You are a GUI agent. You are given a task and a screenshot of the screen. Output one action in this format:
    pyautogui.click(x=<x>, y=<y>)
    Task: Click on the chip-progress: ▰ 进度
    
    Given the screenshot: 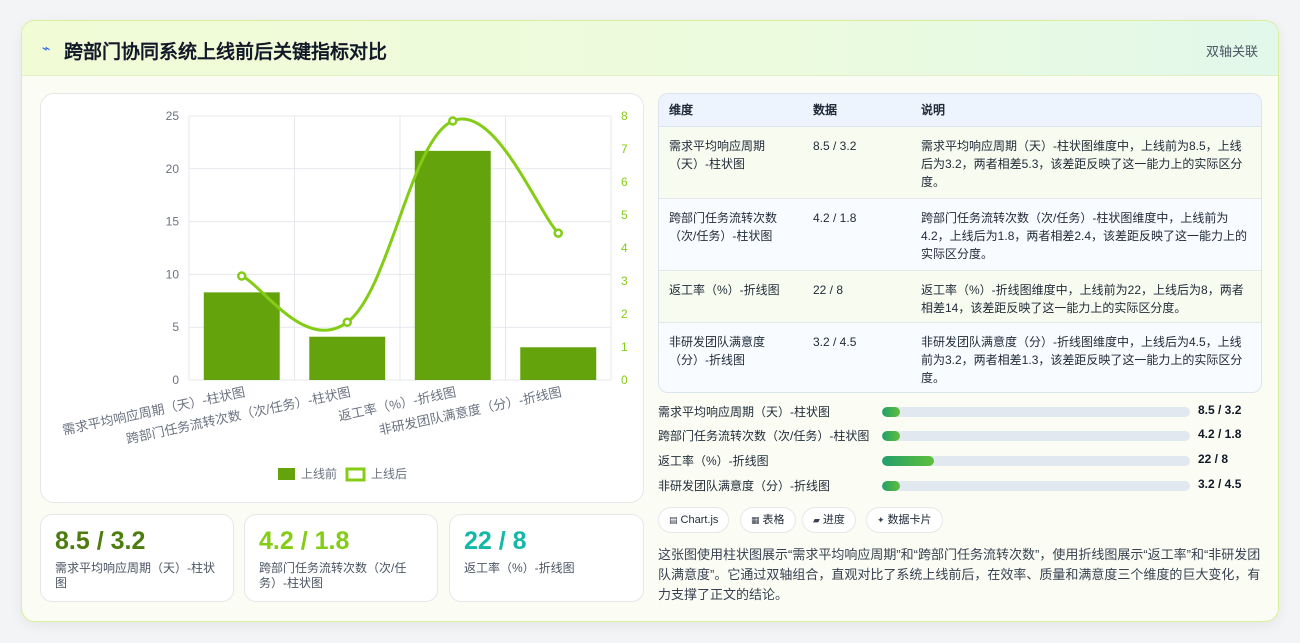 What is the action you would take?
    pyautogui.click(x=829, y=520)
    